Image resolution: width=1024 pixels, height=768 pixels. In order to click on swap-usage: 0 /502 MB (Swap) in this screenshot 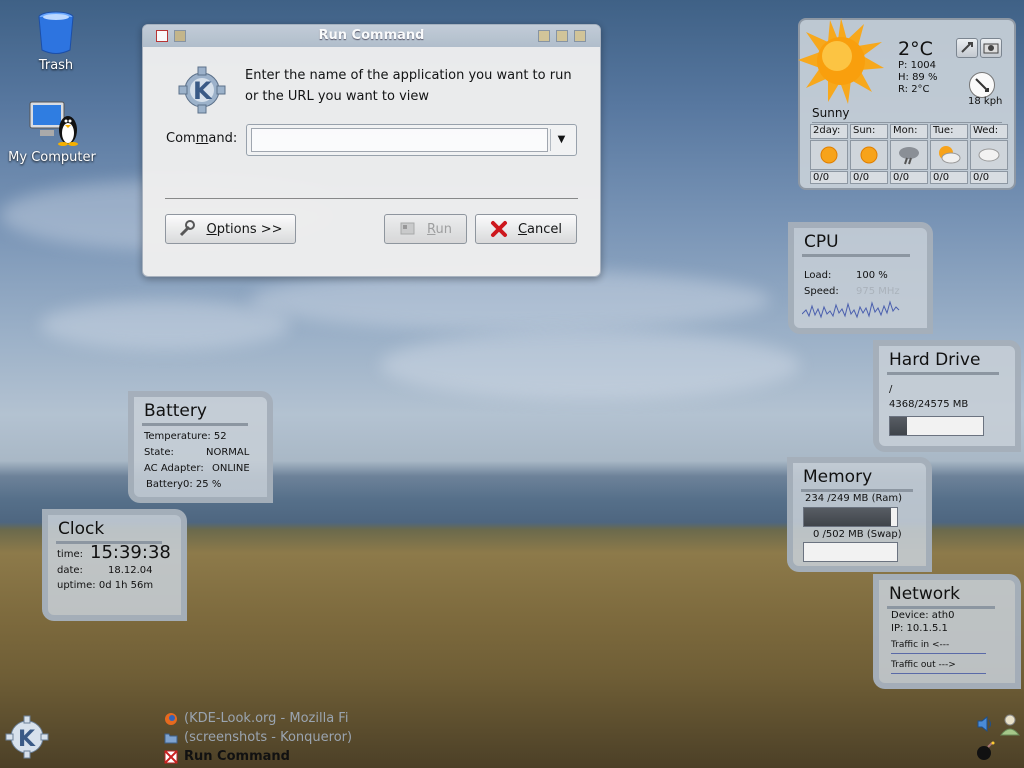, I will do `click(857, 534)`.